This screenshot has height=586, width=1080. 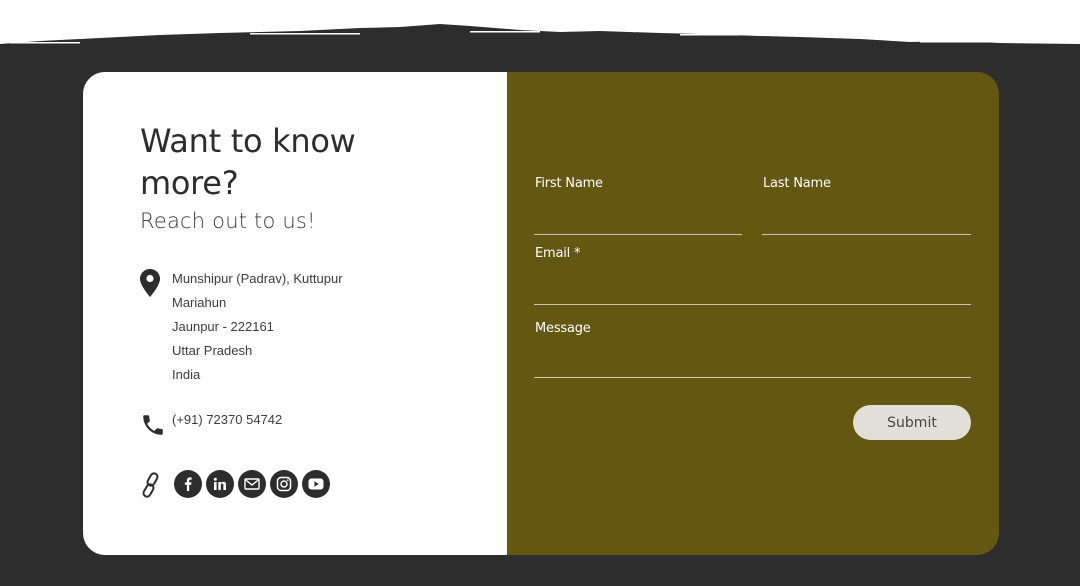 I want to click on first-name-input, so click(x=638, y=222).